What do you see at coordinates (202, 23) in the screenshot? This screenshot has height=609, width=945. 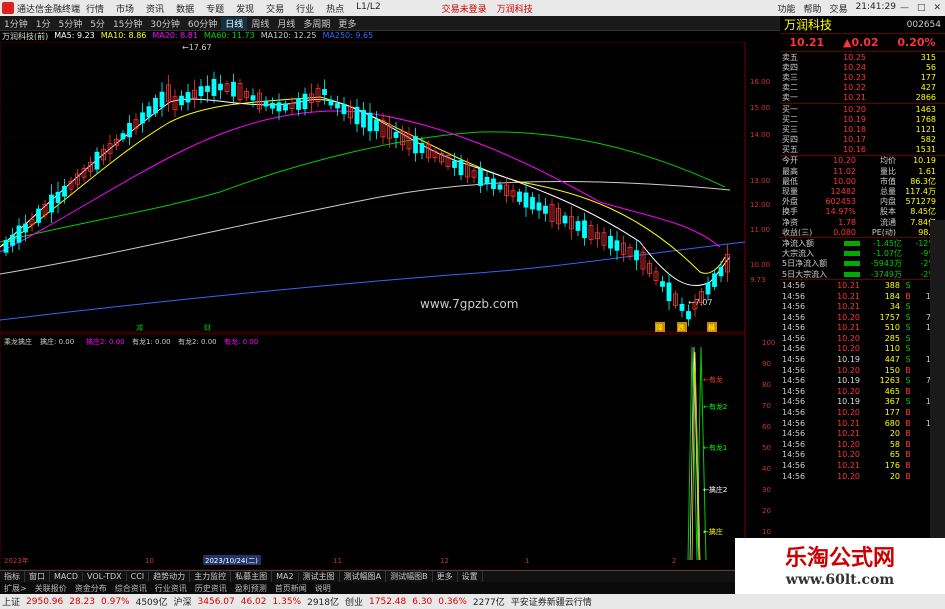 I see `period-tab-6: 60分钟` at bounding box center [202, 23].